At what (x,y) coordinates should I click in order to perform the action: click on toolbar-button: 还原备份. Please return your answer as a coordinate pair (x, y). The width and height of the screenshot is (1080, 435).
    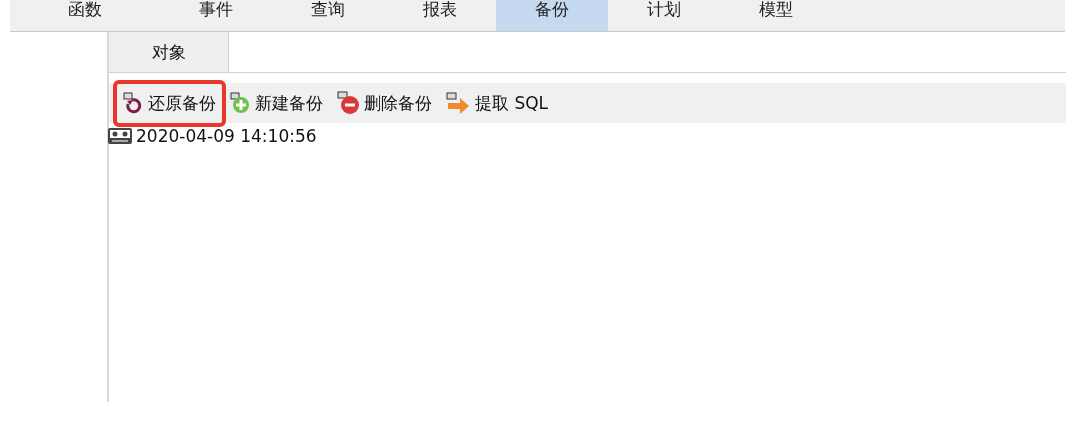
    Looking at the image, I should click on (169, 103).